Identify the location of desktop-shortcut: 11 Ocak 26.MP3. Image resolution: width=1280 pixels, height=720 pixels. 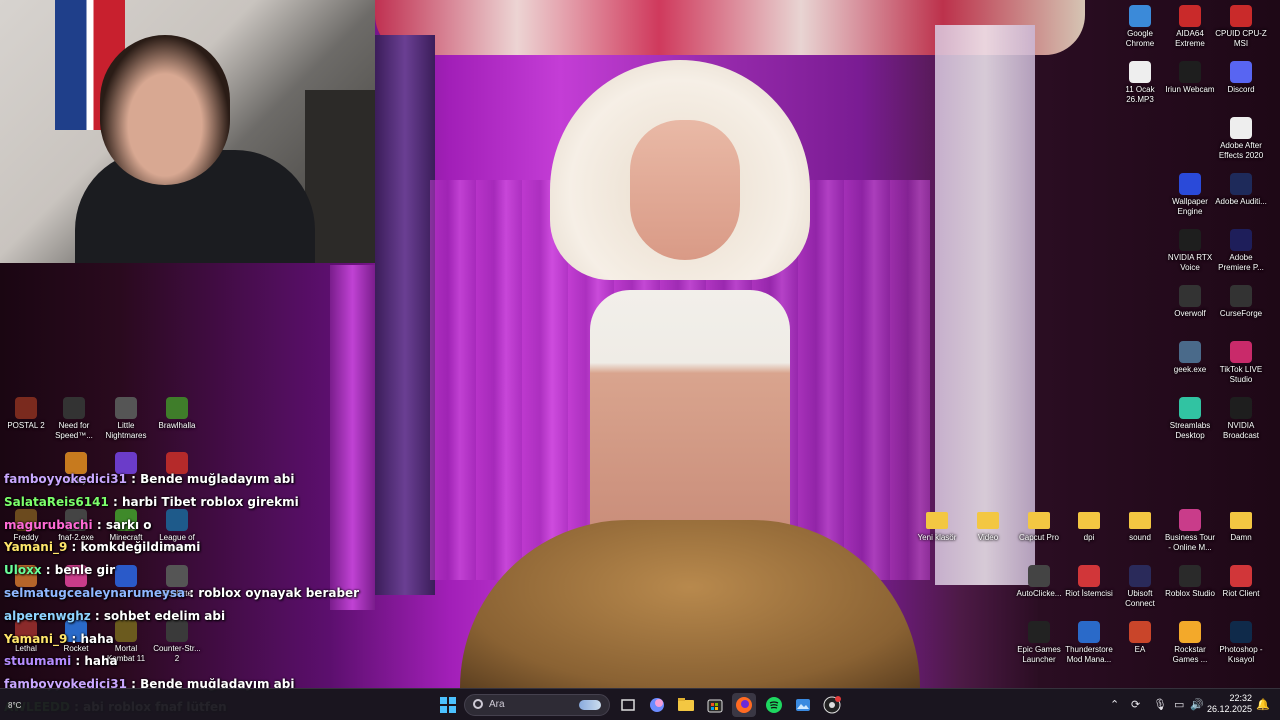
(1140, 83).